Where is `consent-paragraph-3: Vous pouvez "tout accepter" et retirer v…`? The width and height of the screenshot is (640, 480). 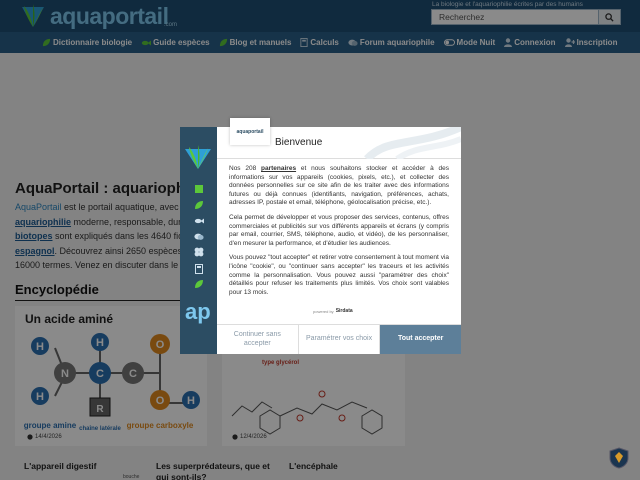 consent-paragraph-3: Vous pouvez "tout accepter" et retirer v… is located at coordinates (339, 275).